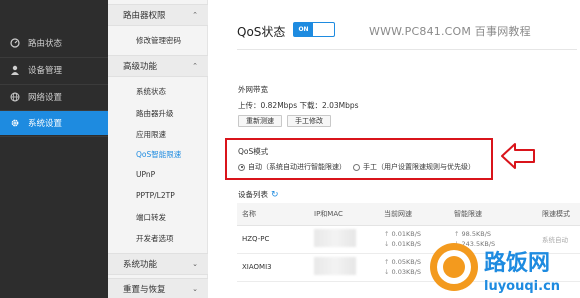 Image resolution: width=580 pixels, height=298 pixels. What do you see at coordinates (273, 214) in the screenshot?
I see `col-name: 名称` at bounding box center [273, 214].